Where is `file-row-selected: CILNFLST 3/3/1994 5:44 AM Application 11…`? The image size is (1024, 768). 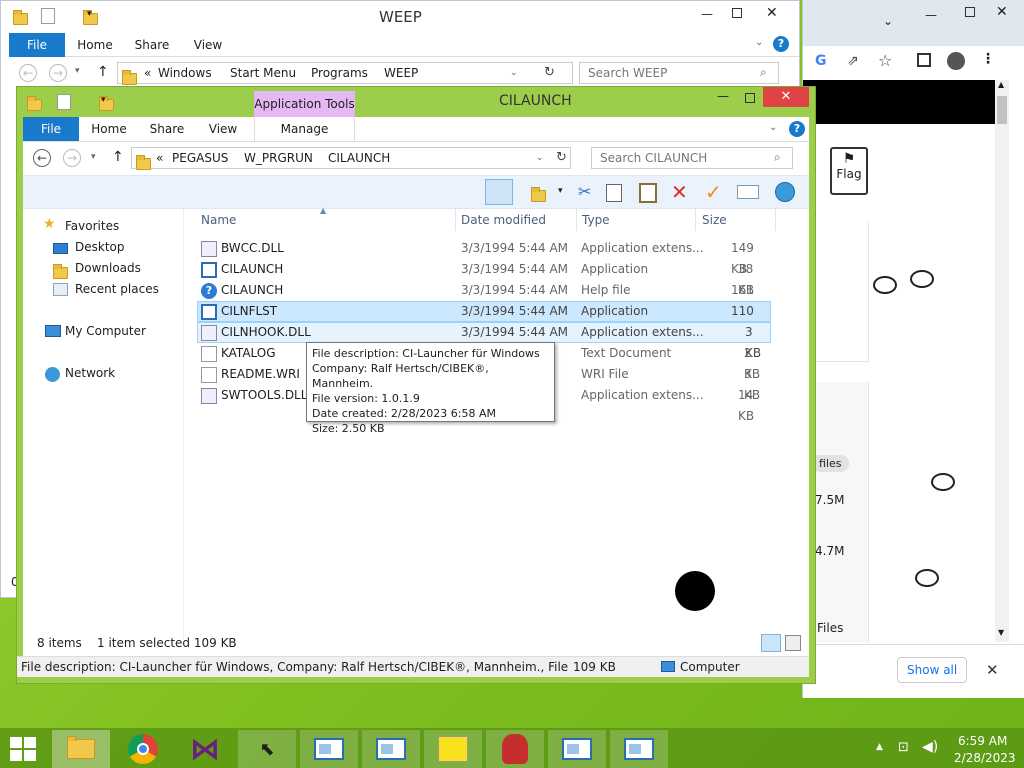 file-row-selected: CILNFLST 3/3/1994 5:44 AM Application 11… is located at coordinates (484, 320).